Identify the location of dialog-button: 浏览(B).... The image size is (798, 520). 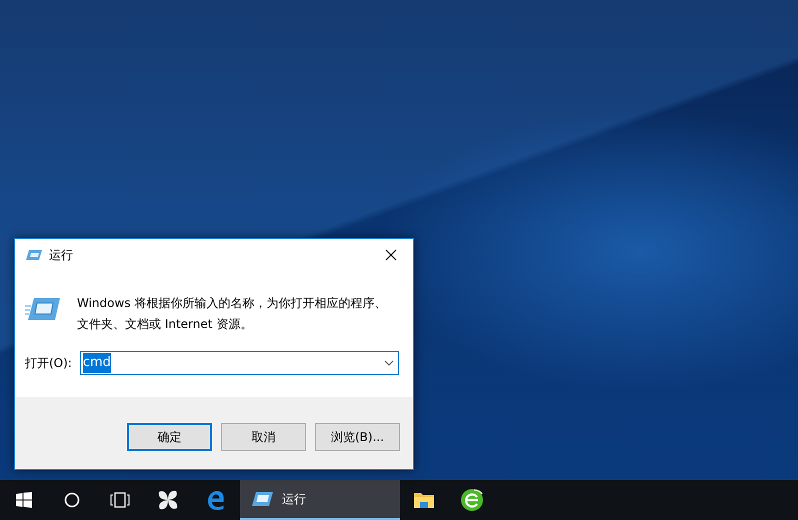
(357, 437).